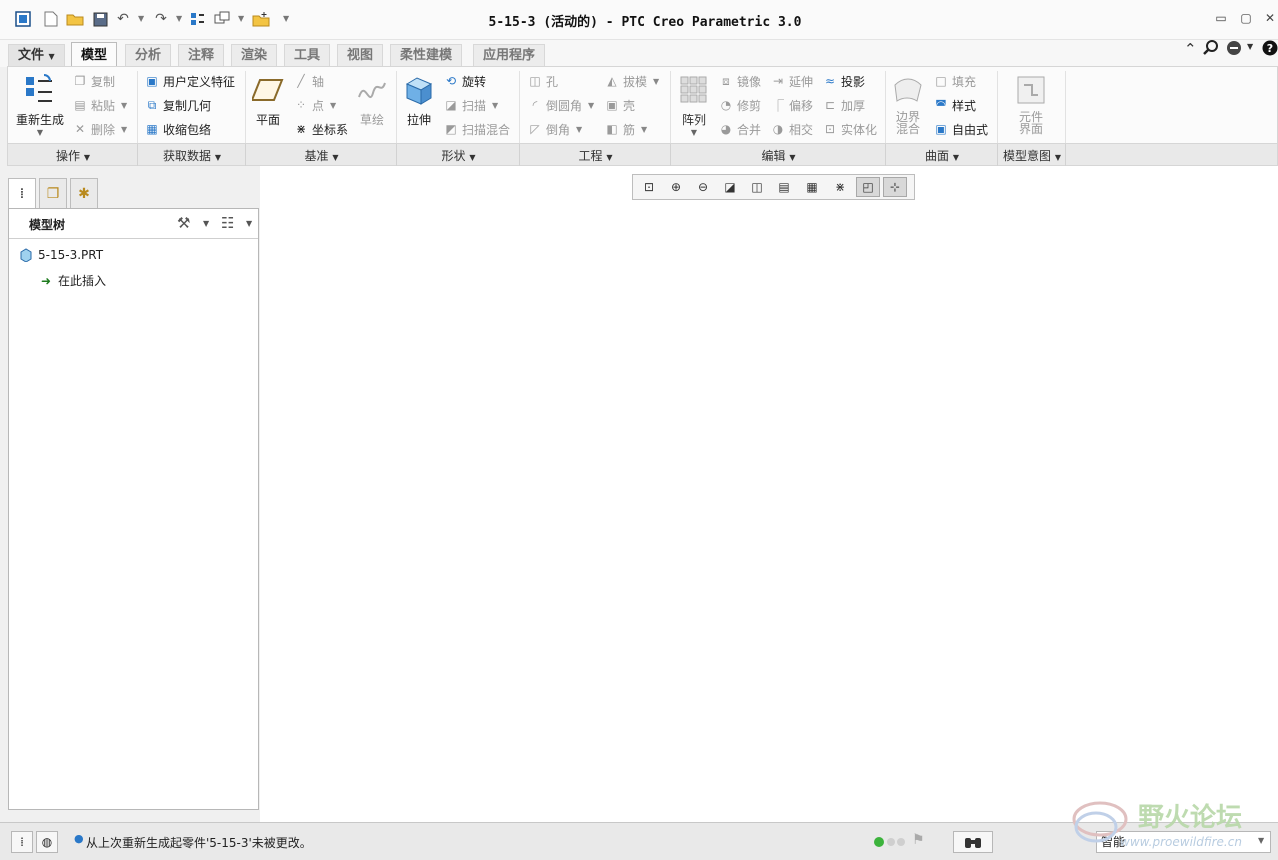 This screenshot has width=1278, height=860. Describe the element at coordinates (227, 223) in the screenshot. I see `tree-columns-icon: ☷` at that location.